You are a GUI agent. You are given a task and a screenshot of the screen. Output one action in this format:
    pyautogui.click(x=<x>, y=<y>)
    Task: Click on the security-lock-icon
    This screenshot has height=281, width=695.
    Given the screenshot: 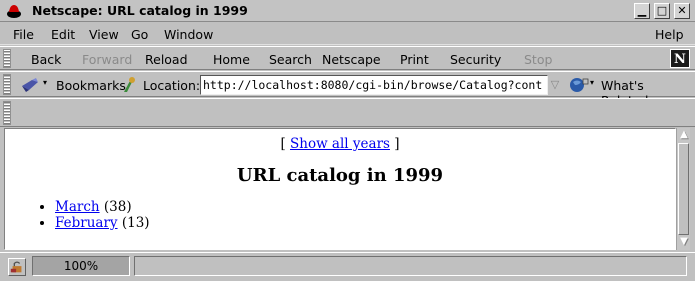 What is the action you would take?
    pyautogui.click(x=17, y=267)
    